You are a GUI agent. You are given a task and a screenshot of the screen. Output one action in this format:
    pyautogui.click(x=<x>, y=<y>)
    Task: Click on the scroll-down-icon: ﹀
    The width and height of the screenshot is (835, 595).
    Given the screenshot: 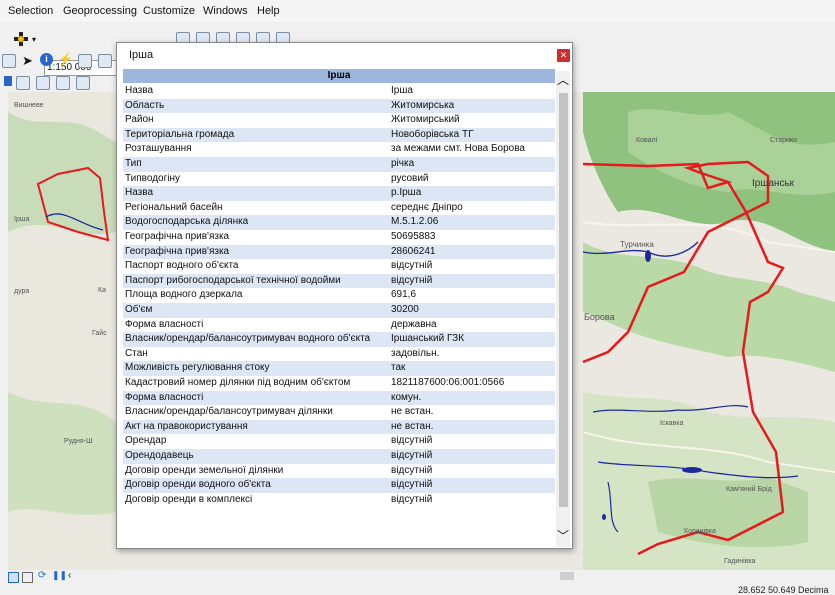 What is the action you would take?
    pyautogui.click(x=563, y=536)
    